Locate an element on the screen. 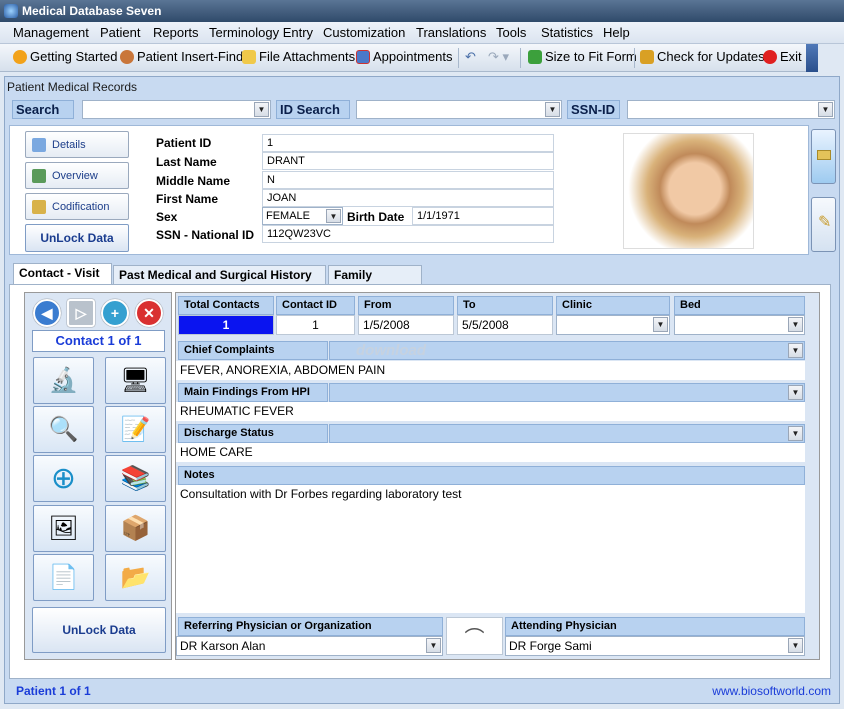 The image size is (844, 709). books-icon: 📚 is located at coordinates (135, 478).